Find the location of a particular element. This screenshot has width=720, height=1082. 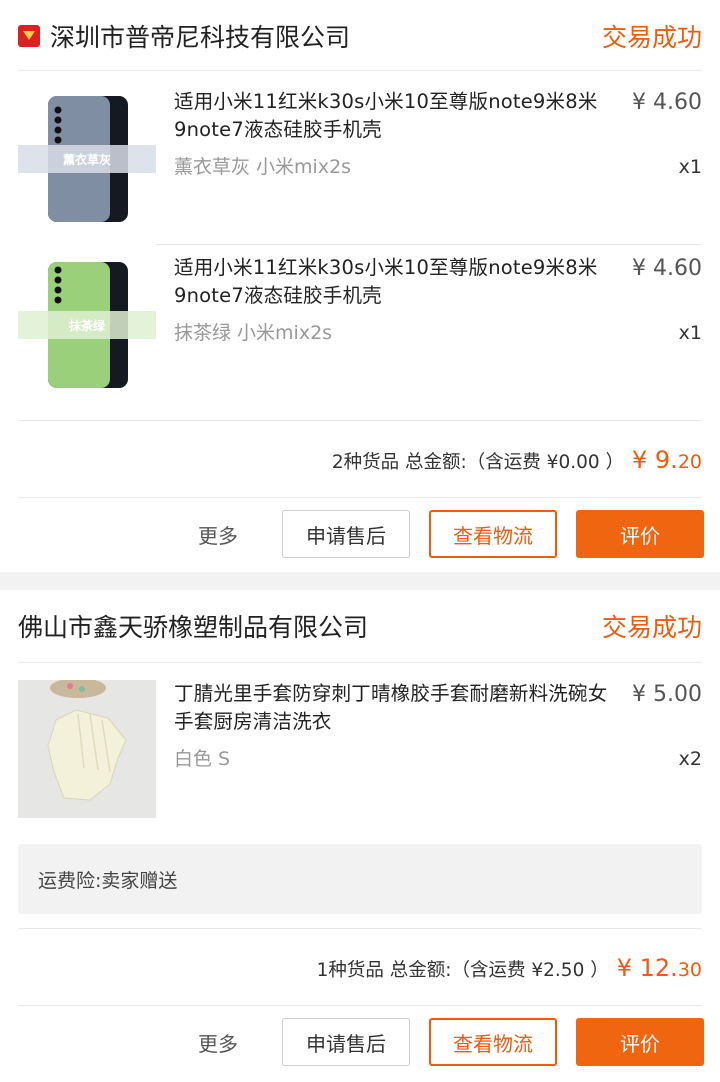

summary-text: 2种货品 总金额:（含运费 ¥0.00 ） is located at coordinates (478, 462).